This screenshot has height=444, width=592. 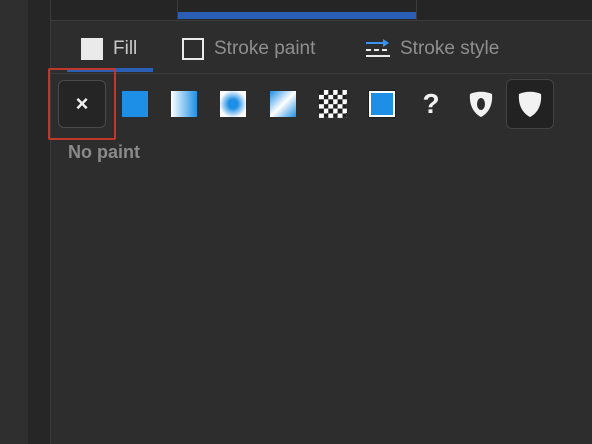 What do you see at coordinates (265, 48) in the screenshot?
I see `tab-stroke-paint-label: Stroke paint` at bounding box center [265, 48].